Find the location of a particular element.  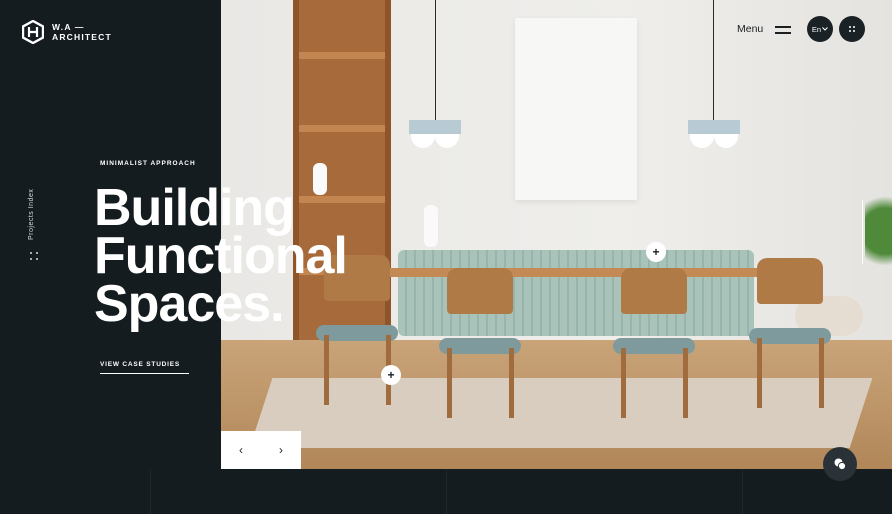

hexagon-logo-icon is located at coordinates (33, 32).